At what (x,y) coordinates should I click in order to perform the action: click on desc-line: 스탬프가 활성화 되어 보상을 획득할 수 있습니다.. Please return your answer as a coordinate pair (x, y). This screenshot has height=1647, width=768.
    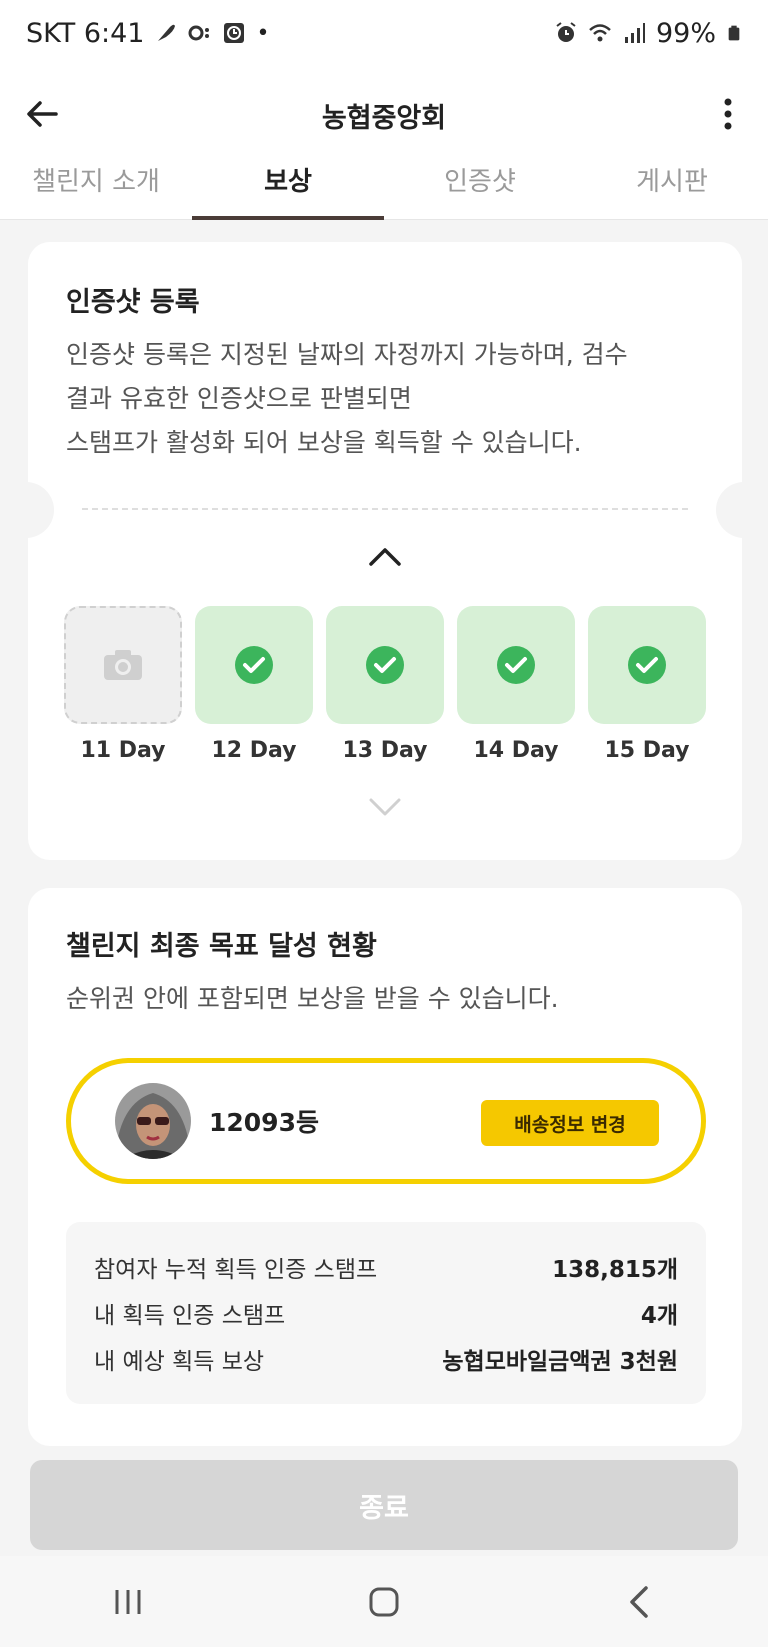
    Looking at the image, I should click on (324, 442).